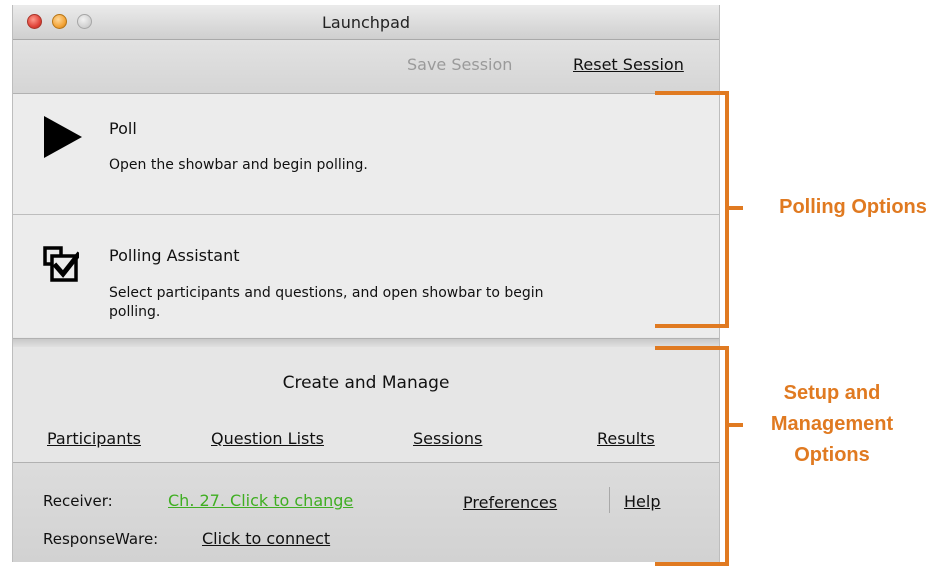 The height and width of the screenshot is (566, 949). Describe the element at coordinates (266, 538) in the screenshot. I see `responseware-connect-link: Click to connect` at that location.